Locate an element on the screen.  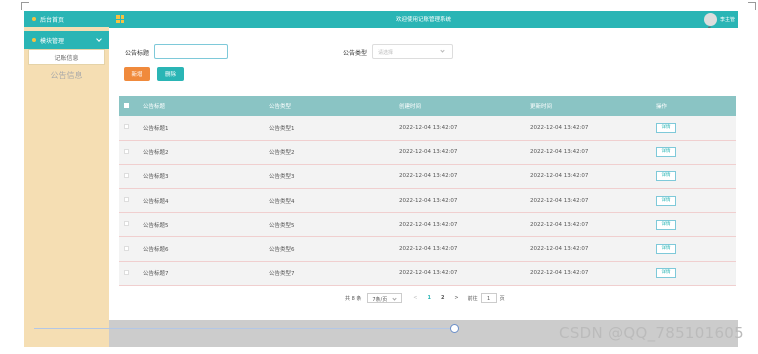
sidebar-group-label: 模块管理 is located at coordinates (52, 41).